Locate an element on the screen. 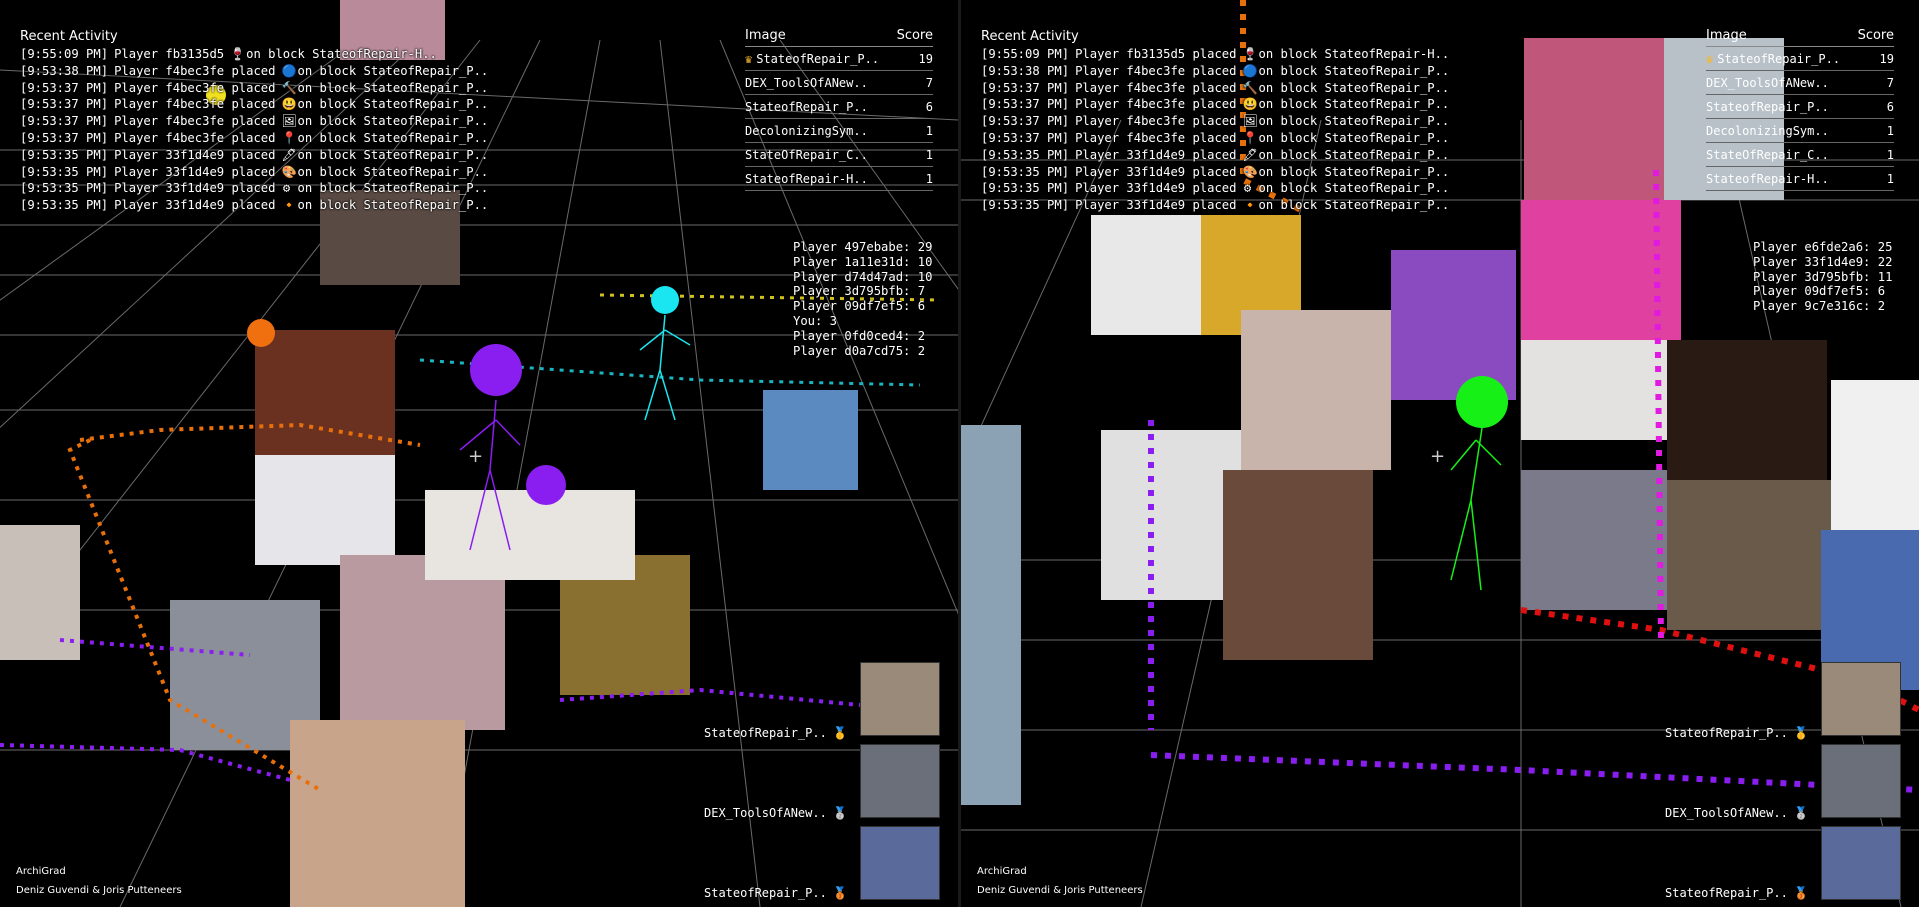 This screenshot has height=907, width=1919. placed-item-icon: 🔵 is located at coordinates (289, 70).